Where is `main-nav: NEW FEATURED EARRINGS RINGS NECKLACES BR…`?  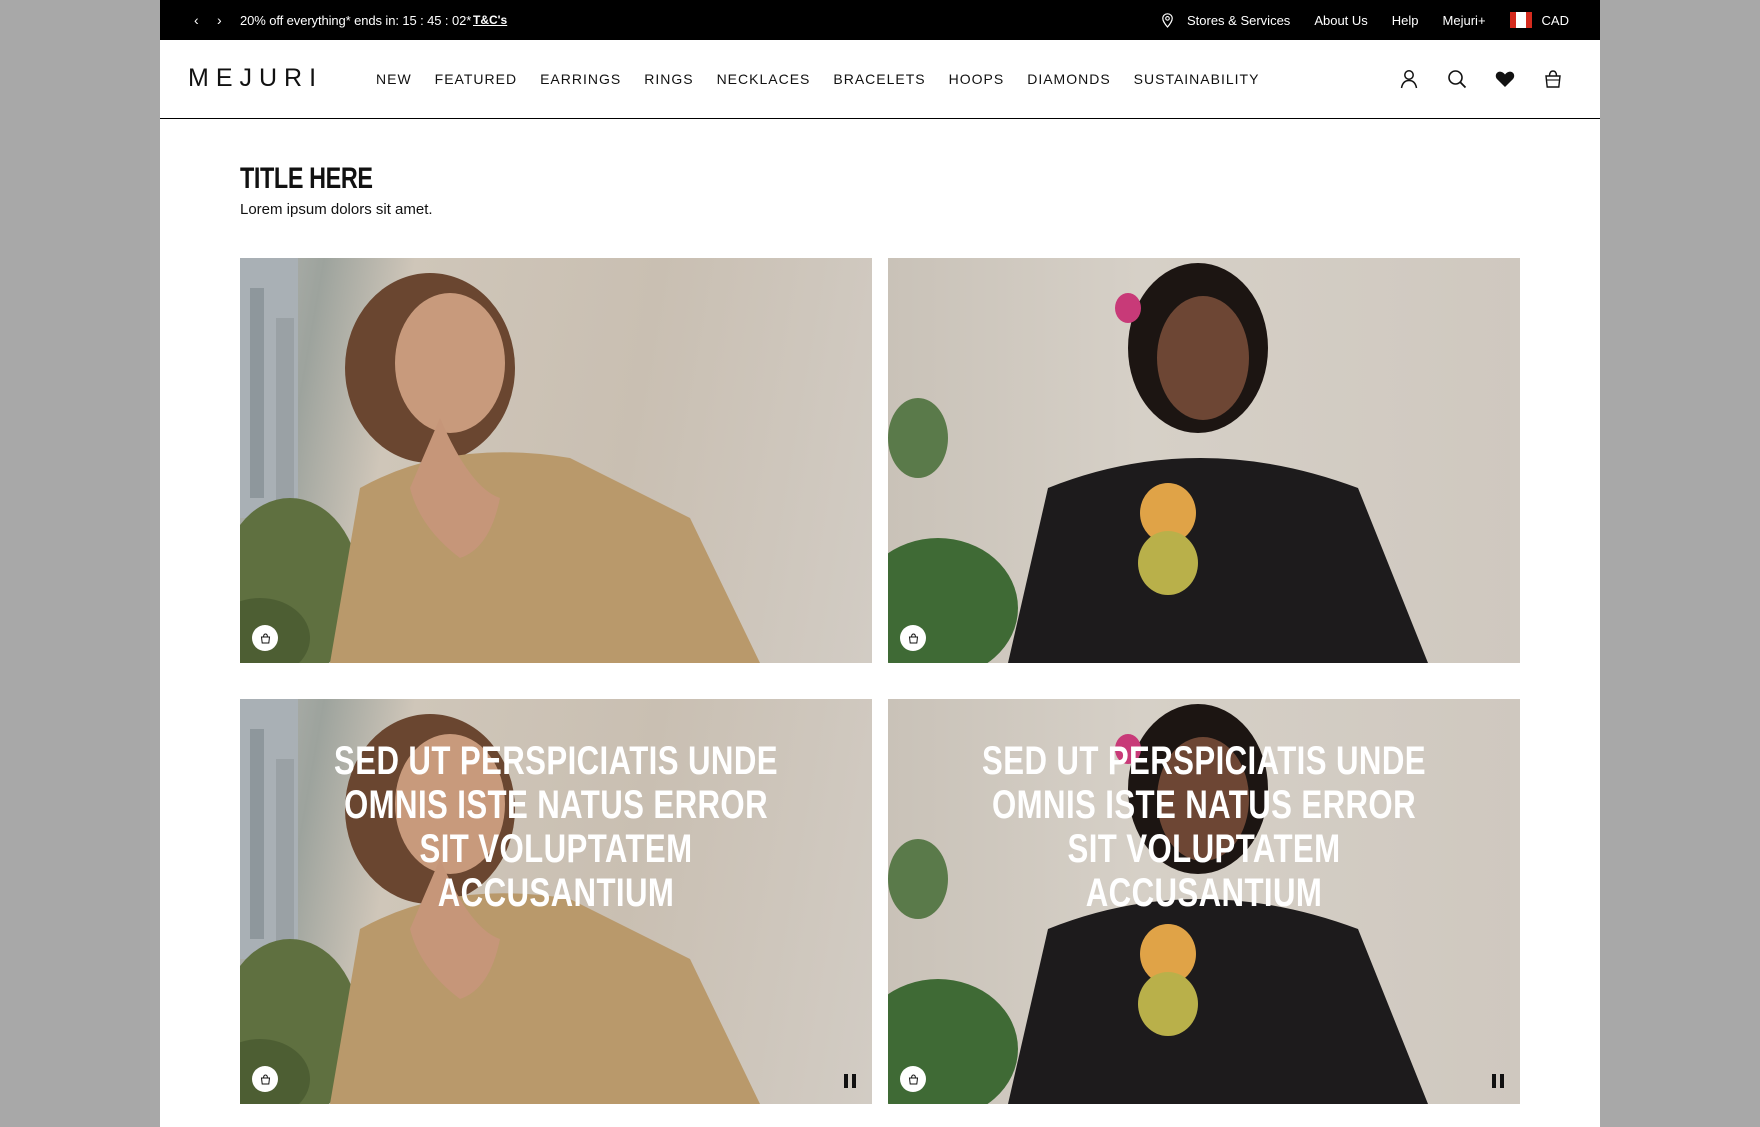
main-nav: NEW FEATURED EARRINGS RINGS NECKLACES BR… is located at coordinates (829, 79).